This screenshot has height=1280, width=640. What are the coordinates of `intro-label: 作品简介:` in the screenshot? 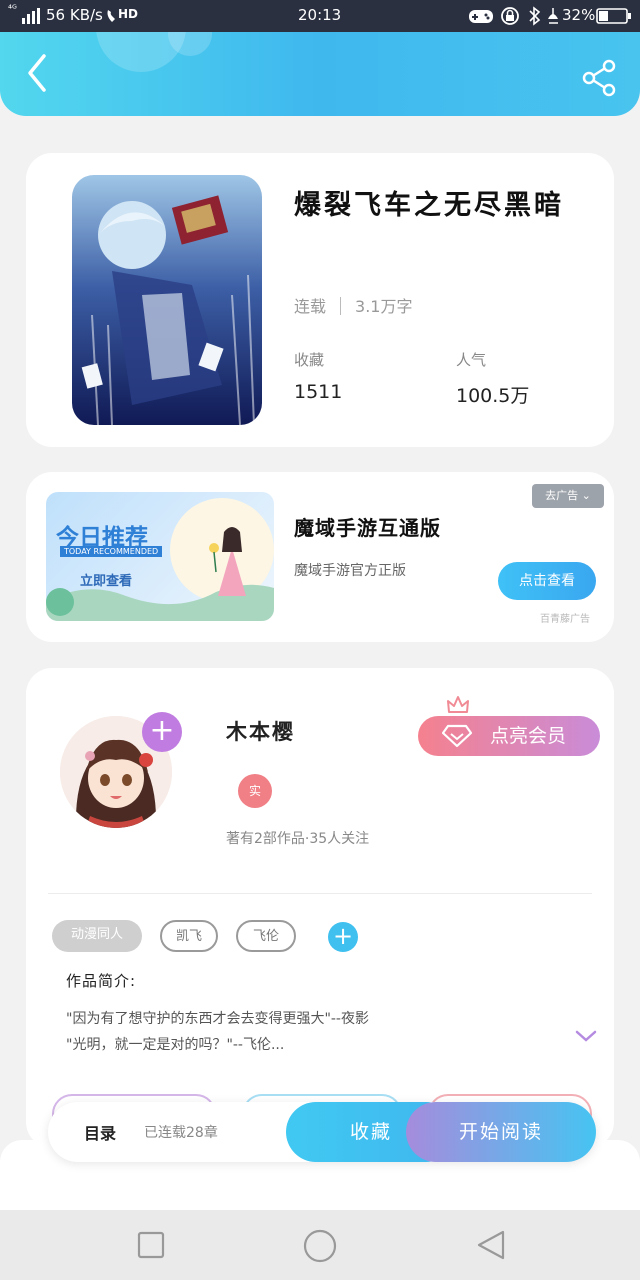 It's located at (101, 981).